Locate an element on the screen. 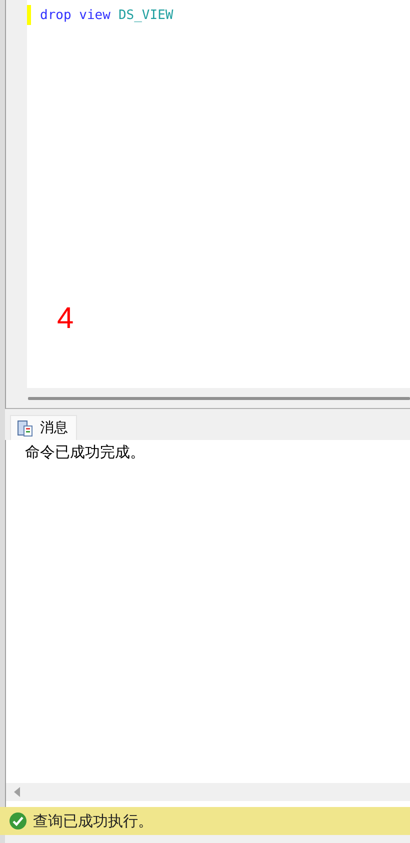 Image resolution: width=410 pixels, height=843 pixels. code-text: DS_VIEW is located at coordinates (146, 15).